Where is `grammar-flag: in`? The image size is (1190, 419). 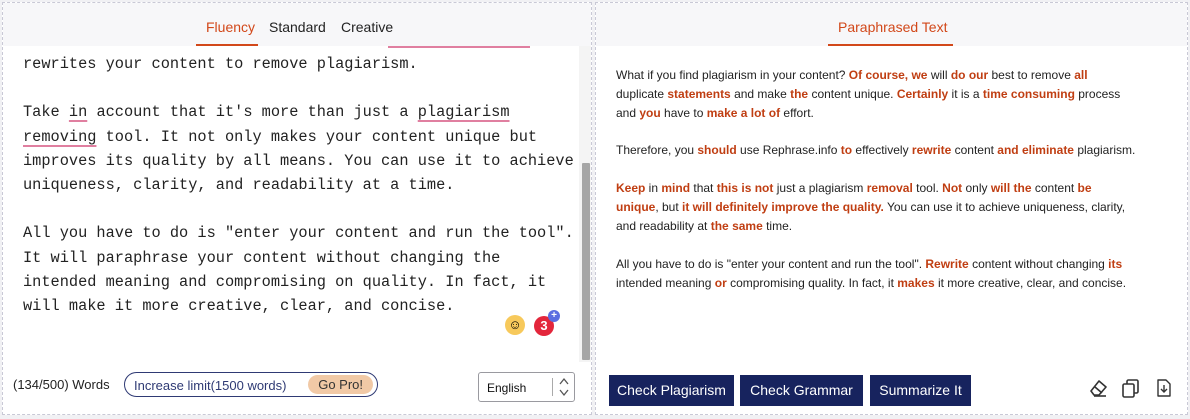 grammar-flag: in is located at coordinates (78, 112).